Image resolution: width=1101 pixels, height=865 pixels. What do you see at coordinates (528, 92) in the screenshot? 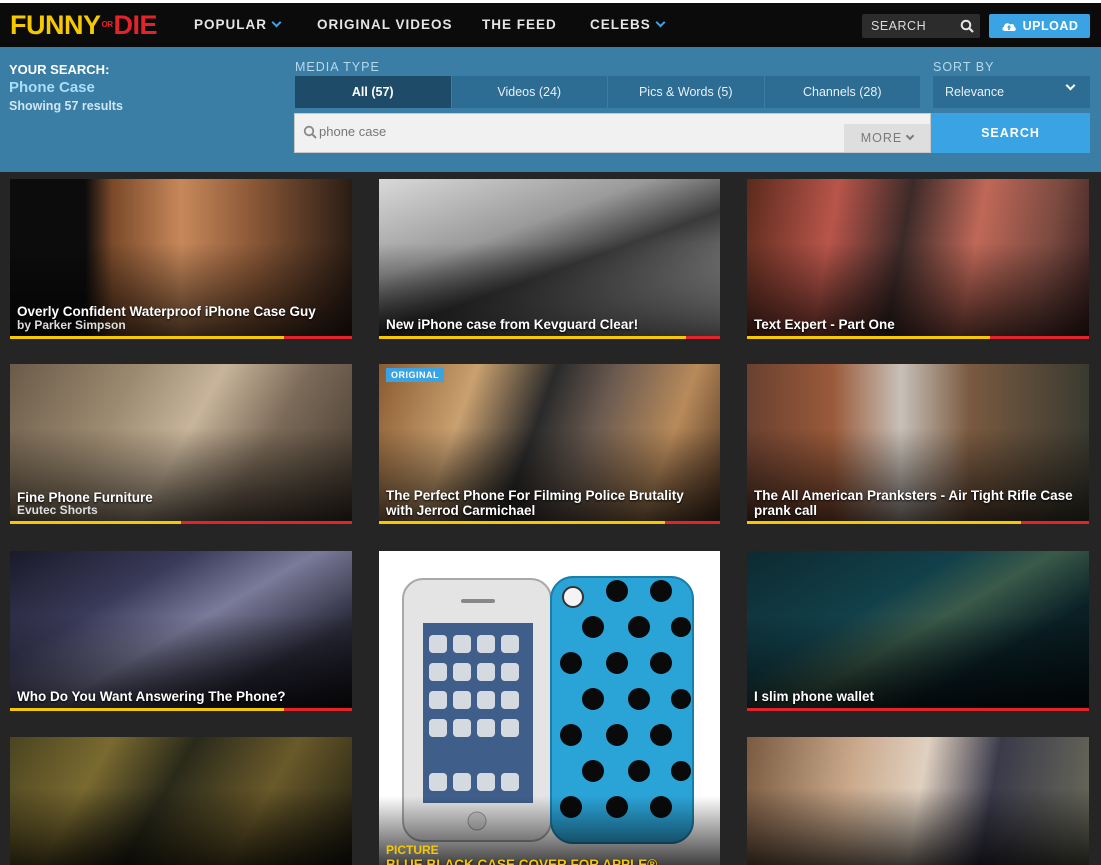
I see `tab-videos: Videos (24)` at bounding box center [528, 92].